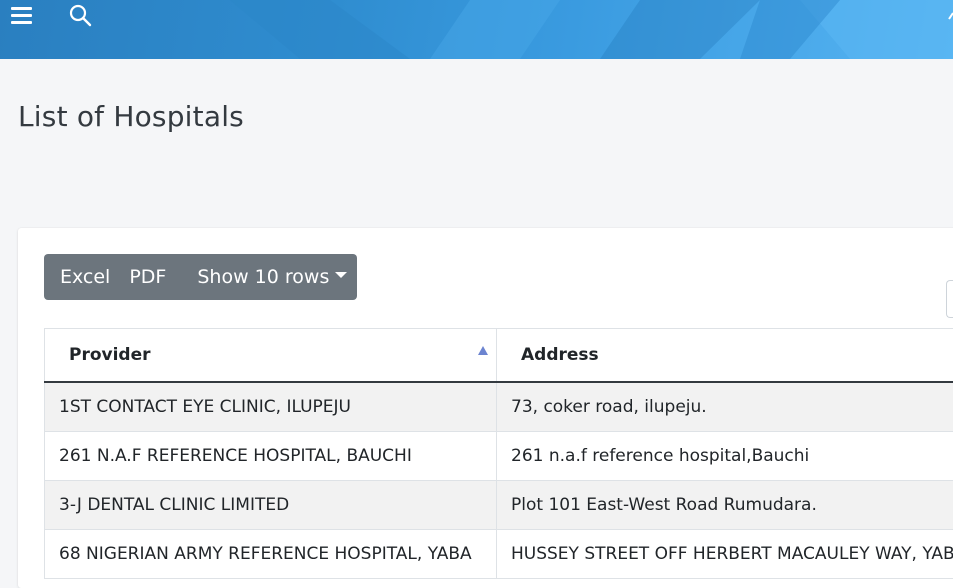 The height and width of the screenshot is (588, 953). I want to click on table-header-row: Provider Address, so click(499, 356).